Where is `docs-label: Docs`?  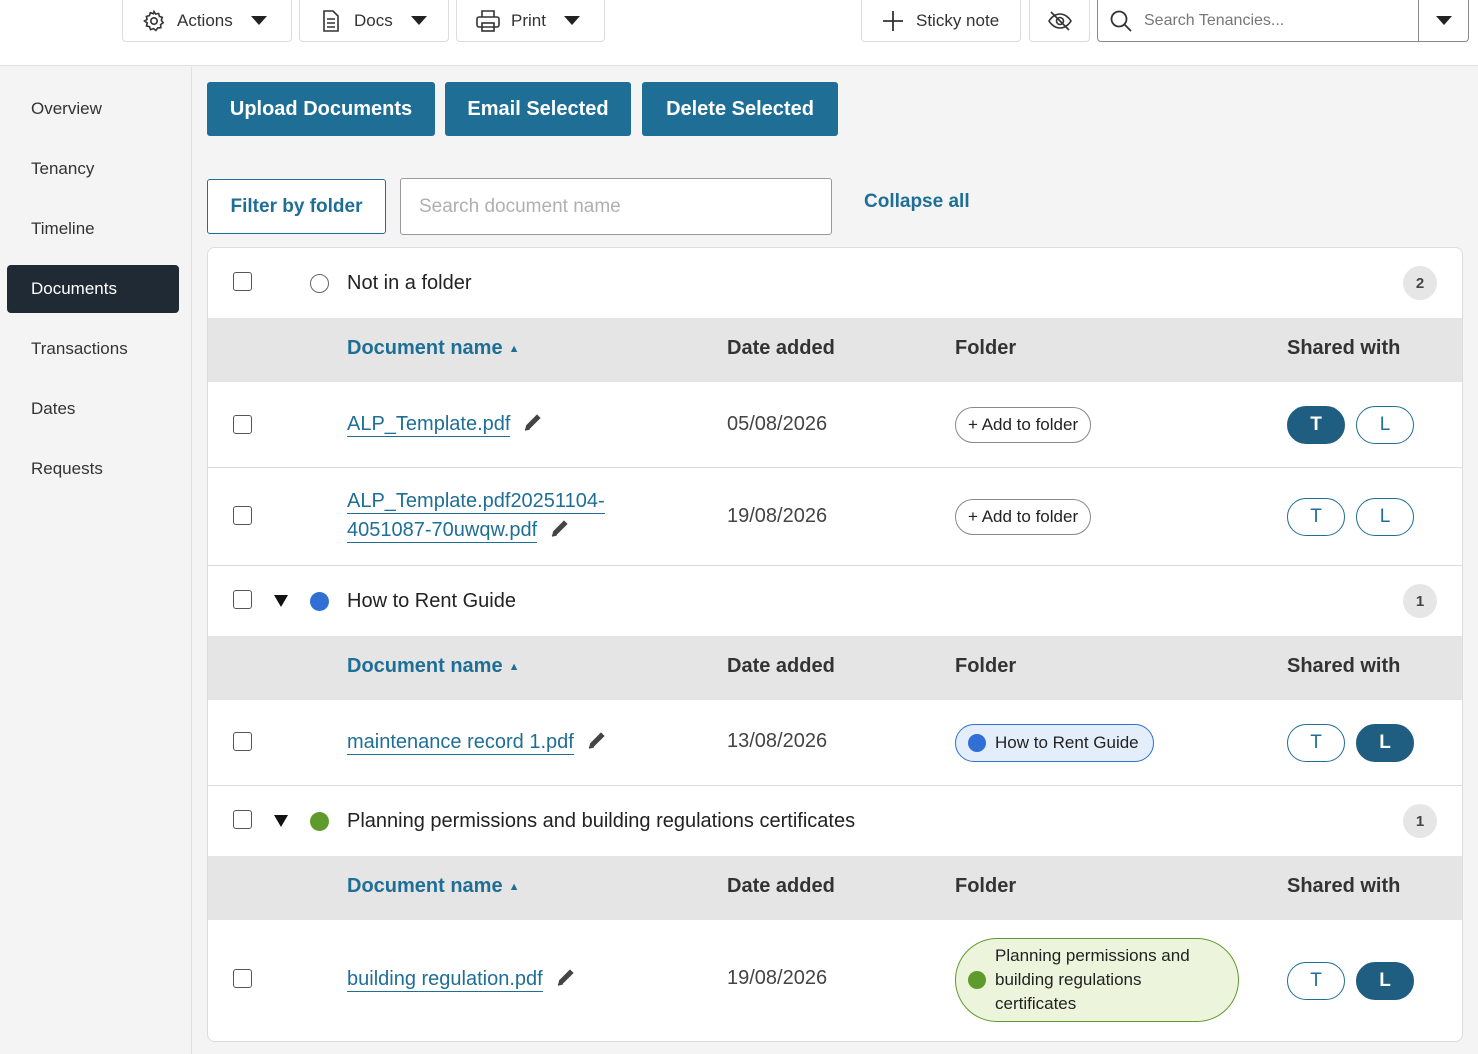
docs-label: Docs is located at coordinates (373, 20).